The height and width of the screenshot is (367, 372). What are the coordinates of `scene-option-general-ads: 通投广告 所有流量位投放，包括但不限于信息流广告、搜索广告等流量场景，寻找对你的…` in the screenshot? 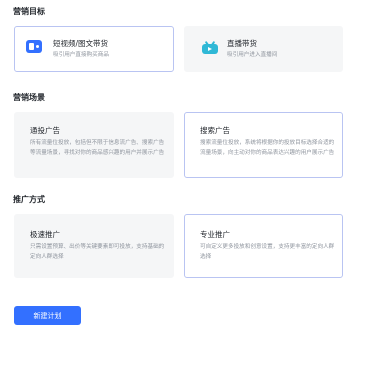 It's located at (94, 145).